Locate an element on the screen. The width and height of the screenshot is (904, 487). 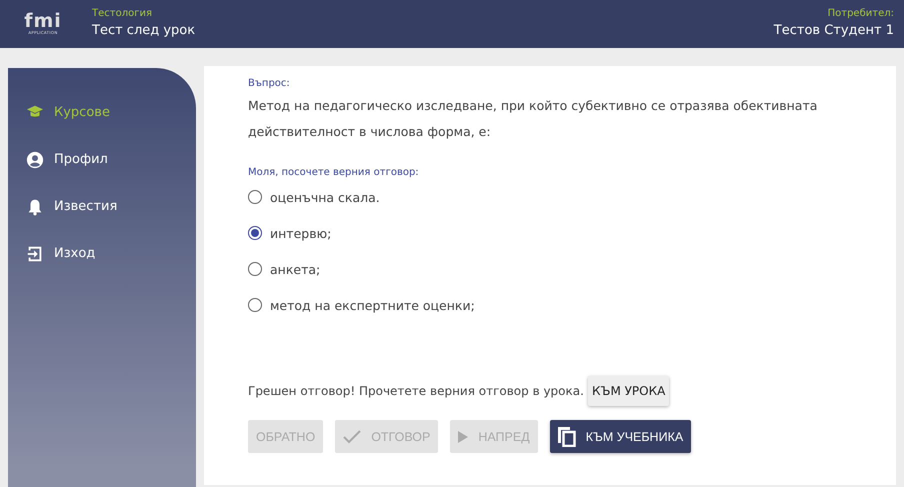
page-title: Тест след урок is located at coordinates (144, 31).